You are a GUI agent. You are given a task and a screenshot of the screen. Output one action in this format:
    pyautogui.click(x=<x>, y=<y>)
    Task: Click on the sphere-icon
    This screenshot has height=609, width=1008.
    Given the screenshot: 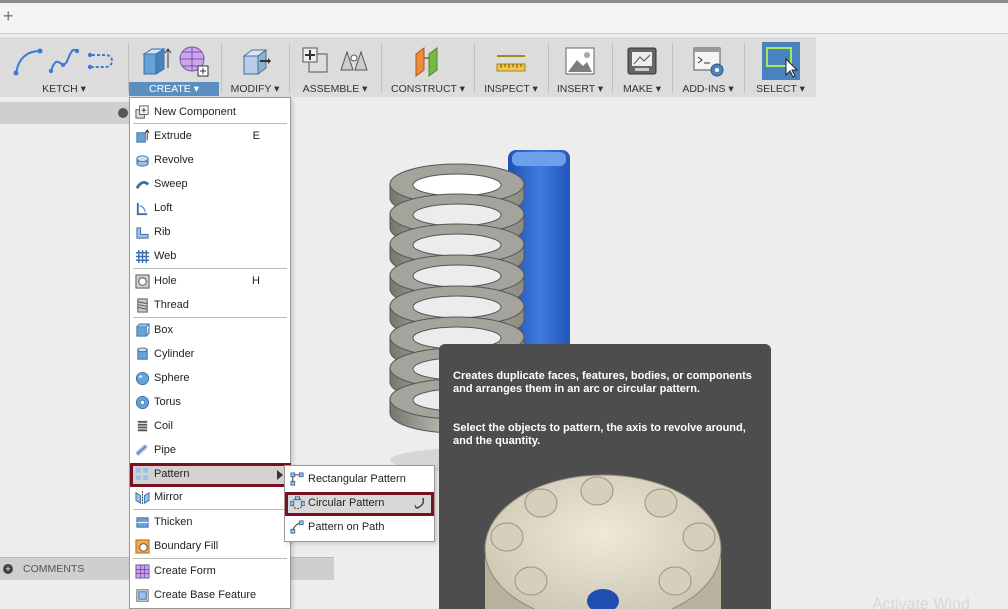 What is the action you would take?
    pyautogui.click(x=142, y=378)
    